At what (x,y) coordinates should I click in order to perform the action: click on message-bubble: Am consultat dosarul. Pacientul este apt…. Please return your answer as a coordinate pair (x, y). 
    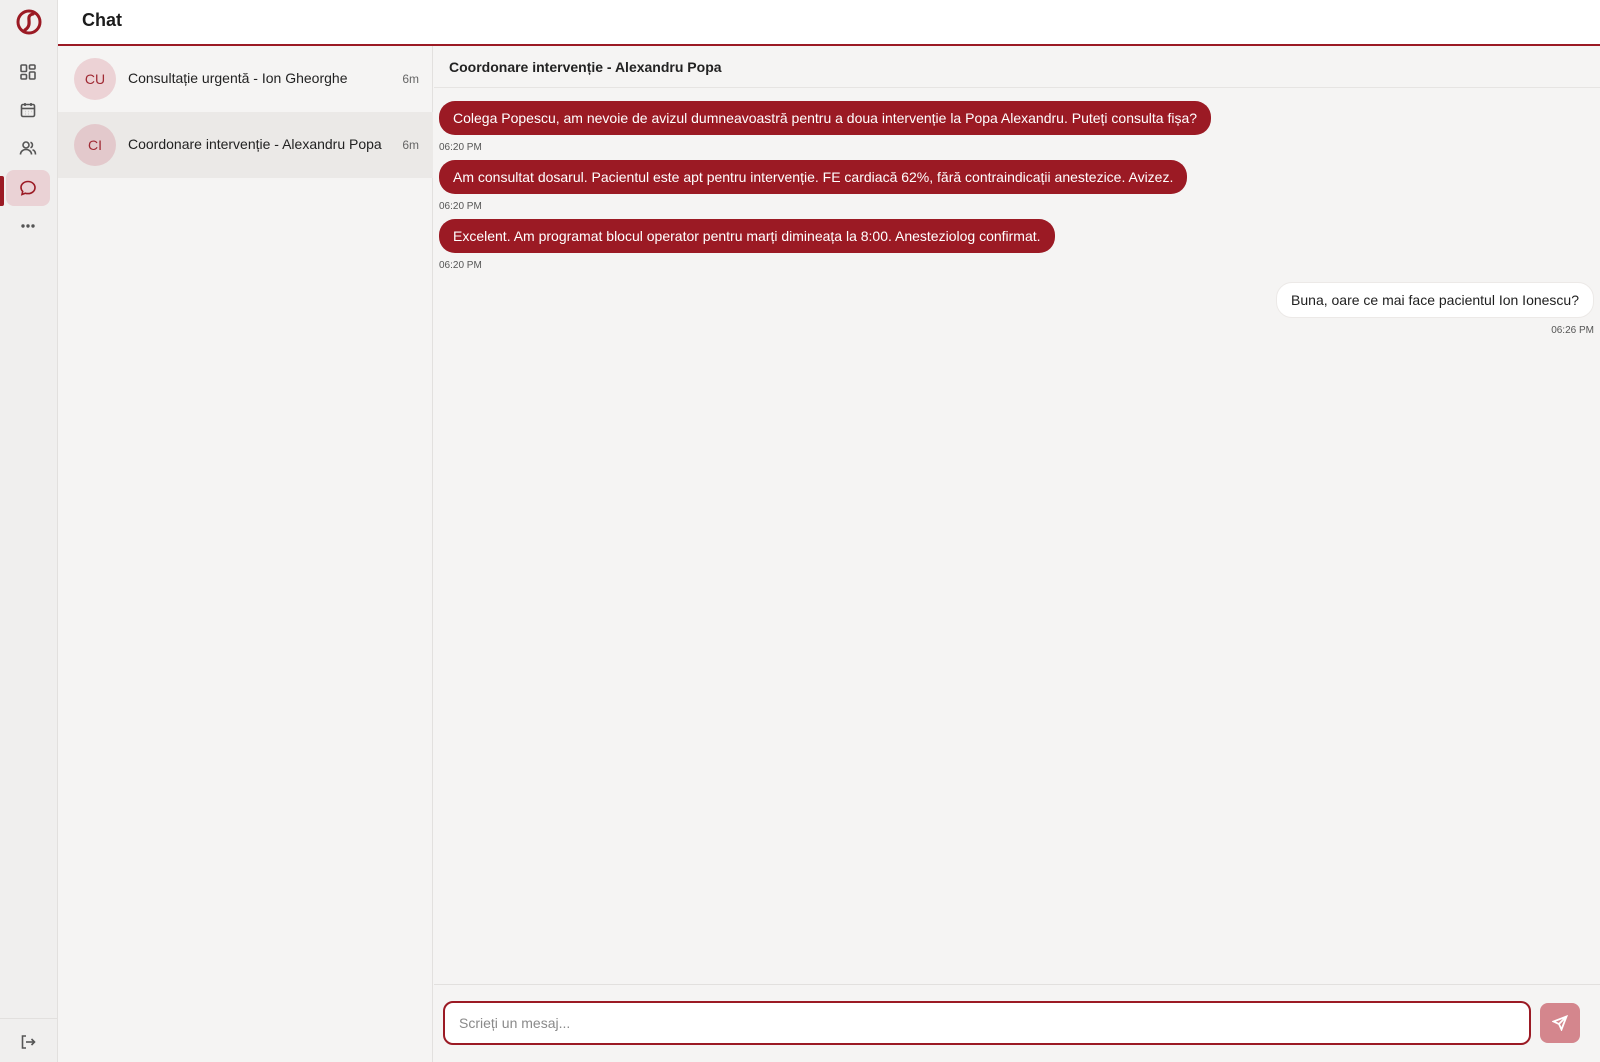
    Looking at the image, I should click on (813, 177).